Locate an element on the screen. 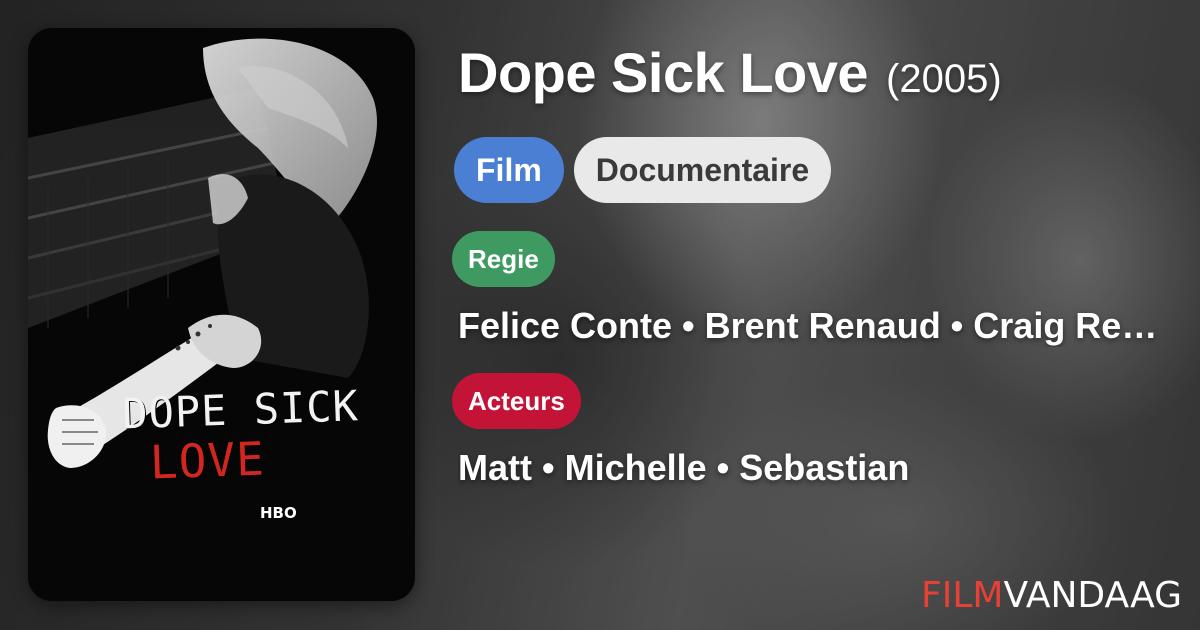 Image resolution: width=1200 pixels, height=630 pixels. movie-year: (2005) is located at coordinates (944, 79).